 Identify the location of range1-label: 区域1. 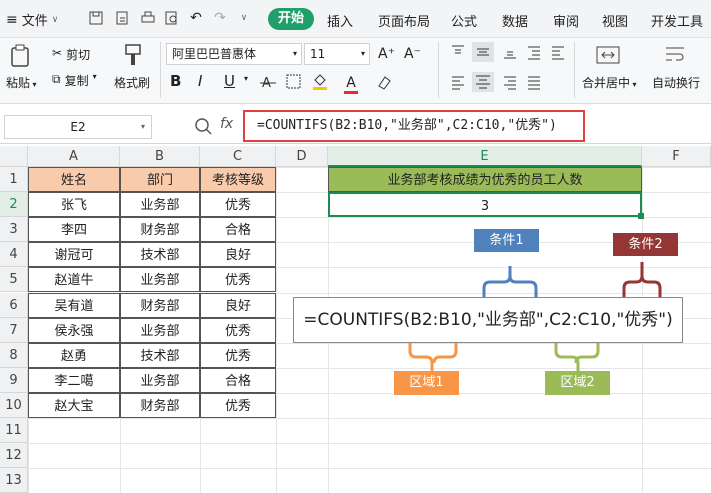
(426, 383).